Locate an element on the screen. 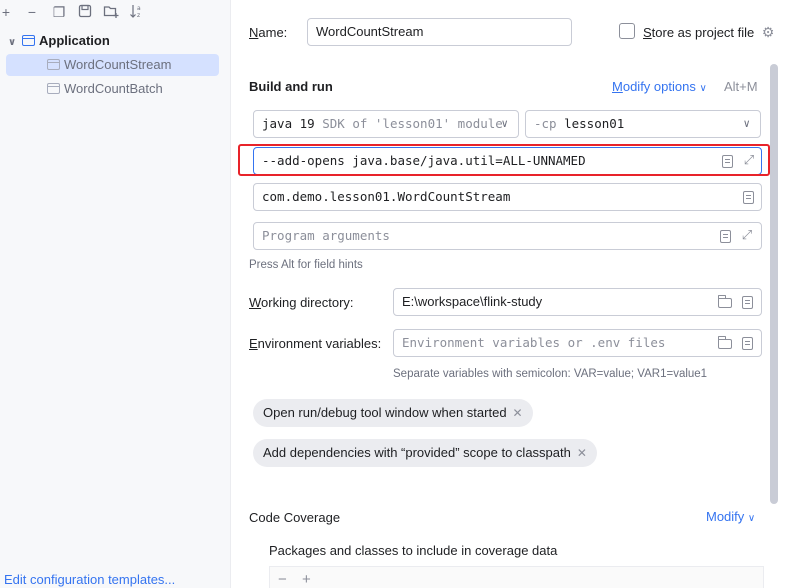 This screenshot has height=588, width=794. build-and-run-title: Build and run is located at coordinates (291, 86).